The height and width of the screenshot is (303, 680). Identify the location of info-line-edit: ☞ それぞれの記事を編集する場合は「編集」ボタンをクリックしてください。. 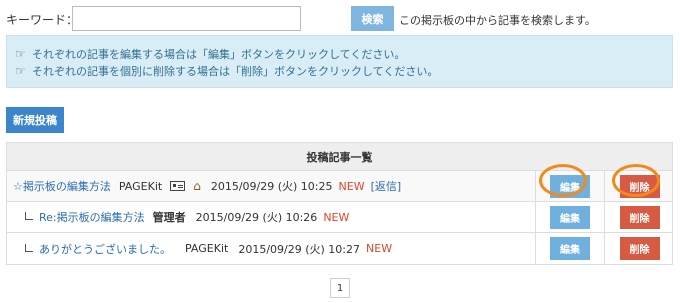
(339, 53).